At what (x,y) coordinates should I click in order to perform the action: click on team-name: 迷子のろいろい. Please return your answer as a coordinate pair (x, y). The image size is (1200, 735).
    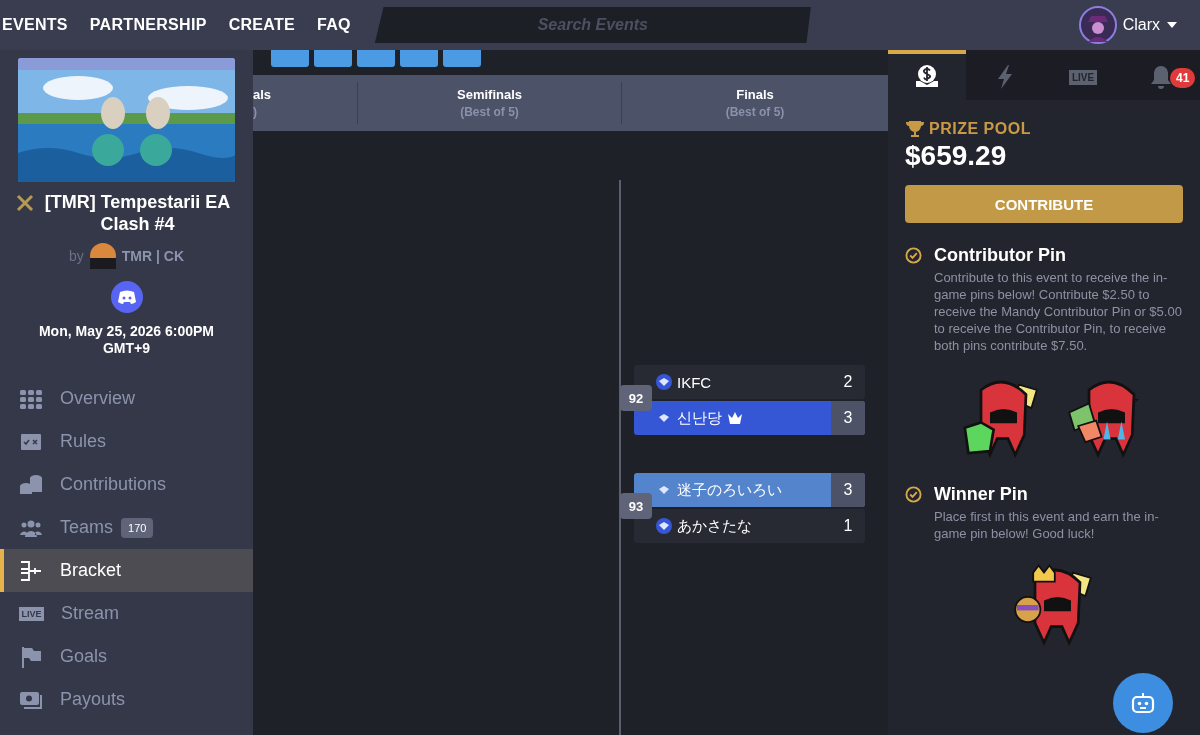
    Looking at the image, I should click on (729, 490).